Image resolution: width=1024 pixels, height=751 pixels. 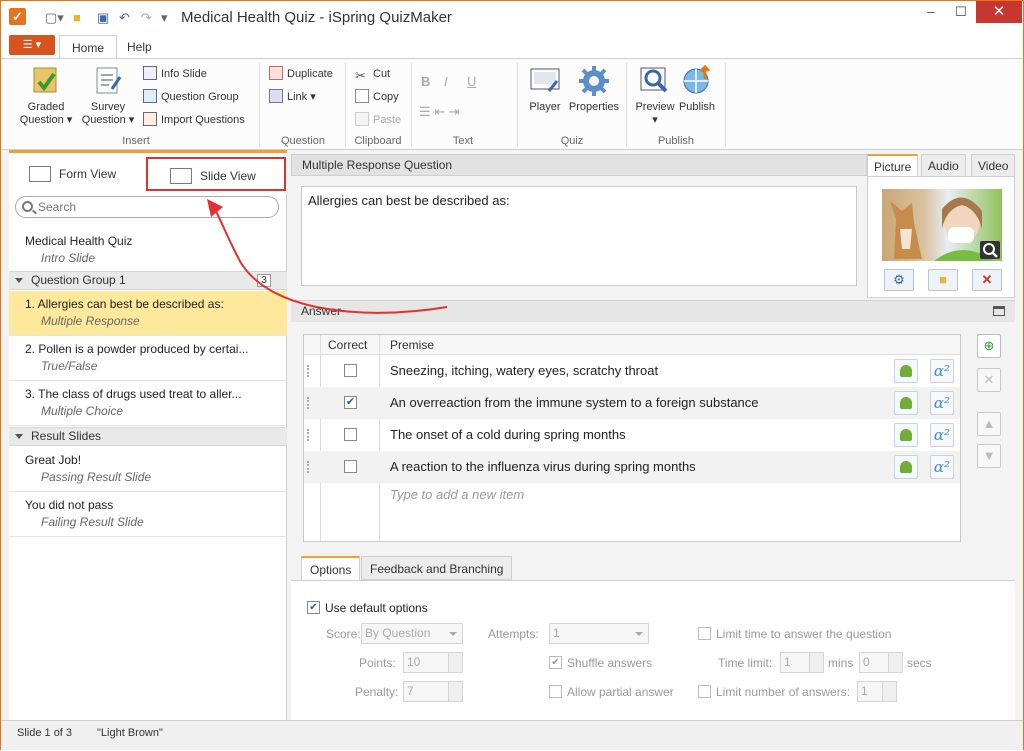 What do you see at coordinates (433, 662) in the screenshot?
I see `points-stepper: 10` at bounding box center [433, 662].